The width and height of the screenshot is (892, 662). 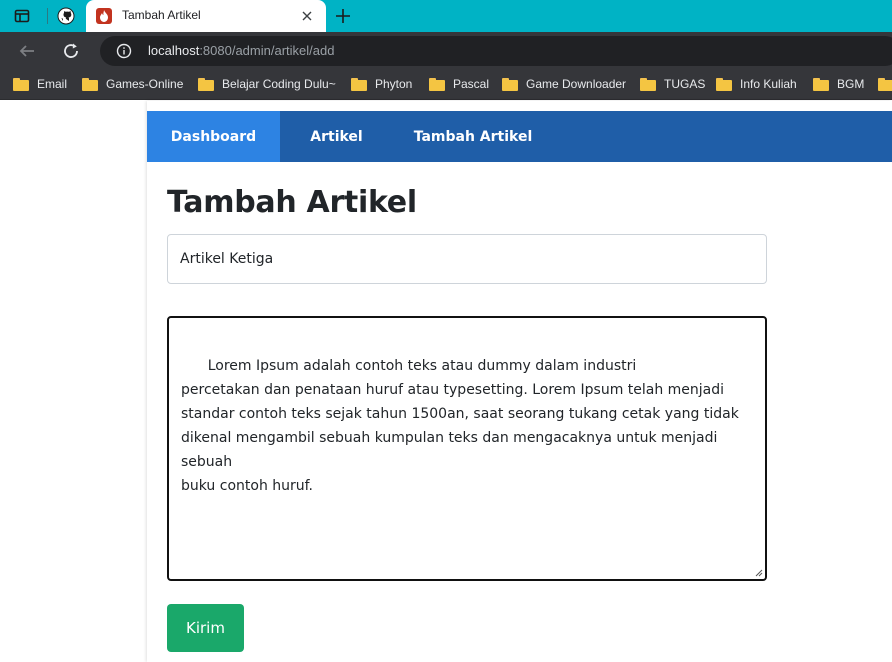 I want to click on bookmark-bgm: BGM, so click(x=838, y=84).